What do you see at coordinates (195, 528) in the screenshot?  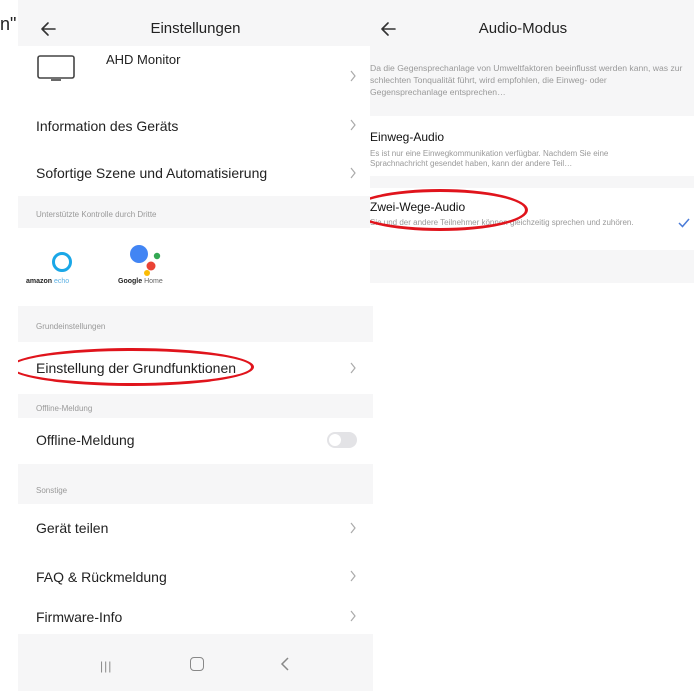 I see `share-device-row: Gerät teilen` at bounding box center [195, 528].